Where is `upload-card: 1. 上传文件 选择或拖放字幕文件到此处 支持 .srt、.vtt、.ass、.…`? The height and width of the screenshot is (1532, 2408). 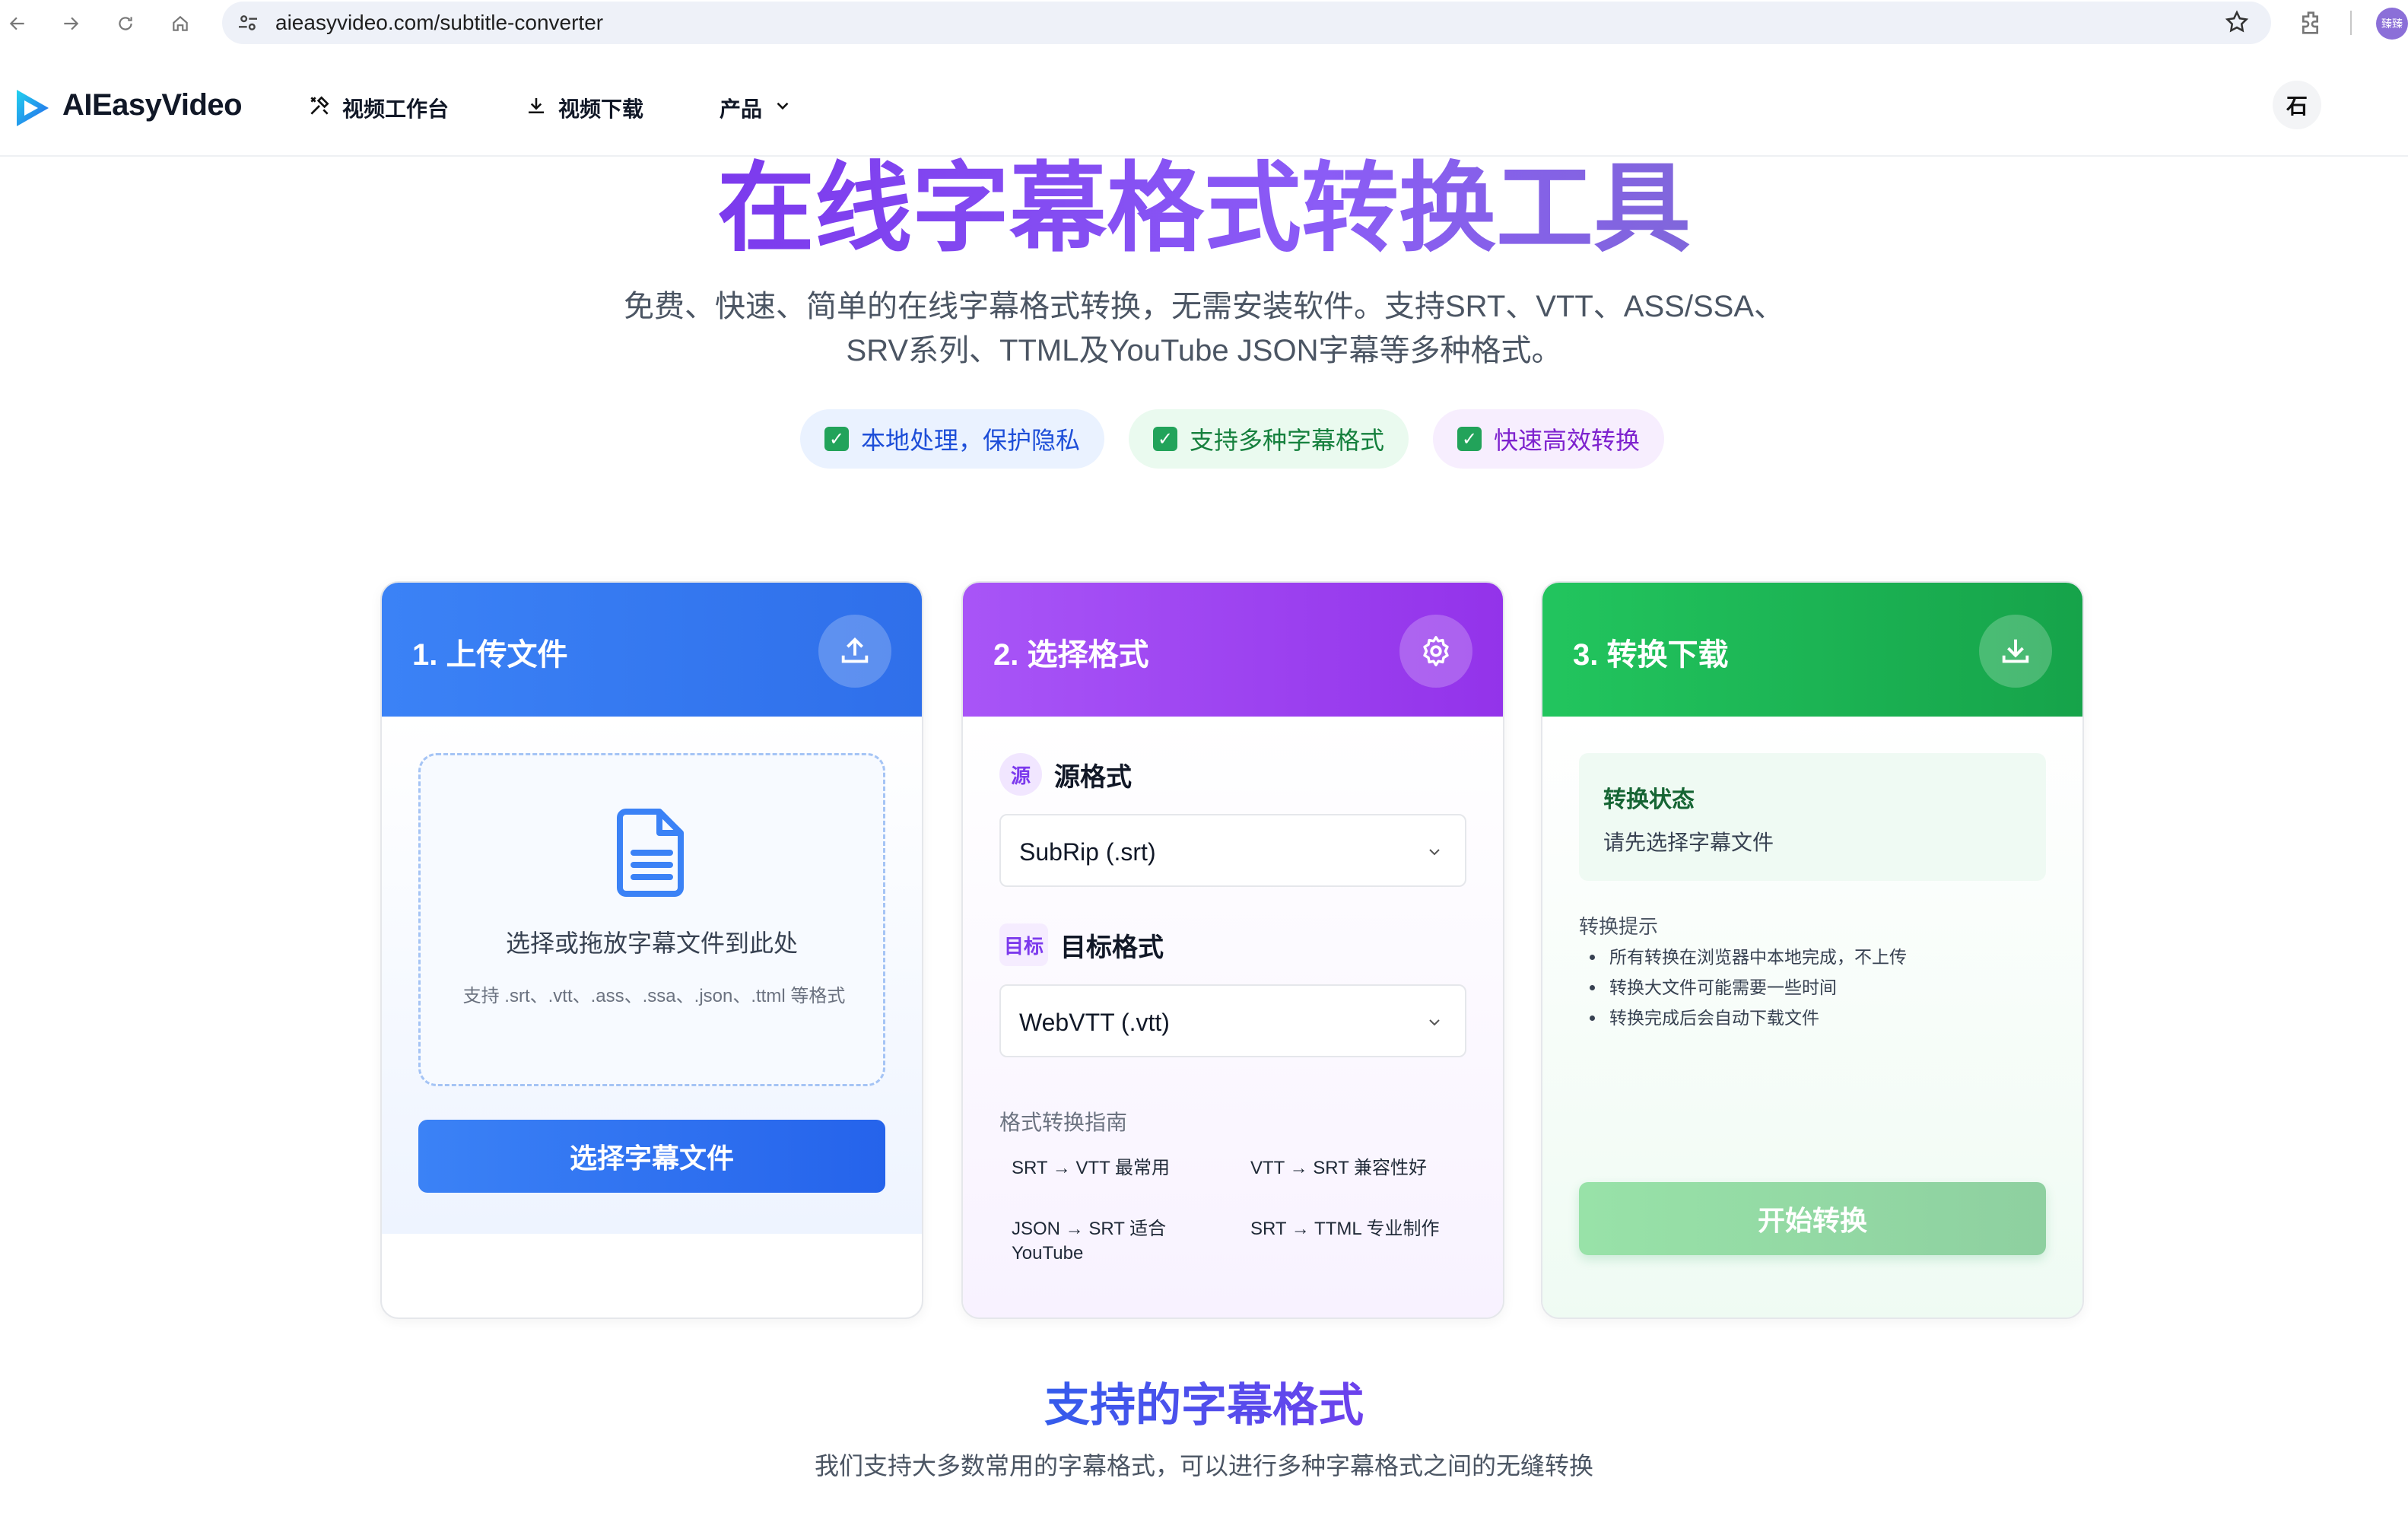 upload-card: 1. 上传文件 选择或拖放字幕文件到此处 支持 .srt、.vtt、.ass、.… is located at coordinates (651, 950).